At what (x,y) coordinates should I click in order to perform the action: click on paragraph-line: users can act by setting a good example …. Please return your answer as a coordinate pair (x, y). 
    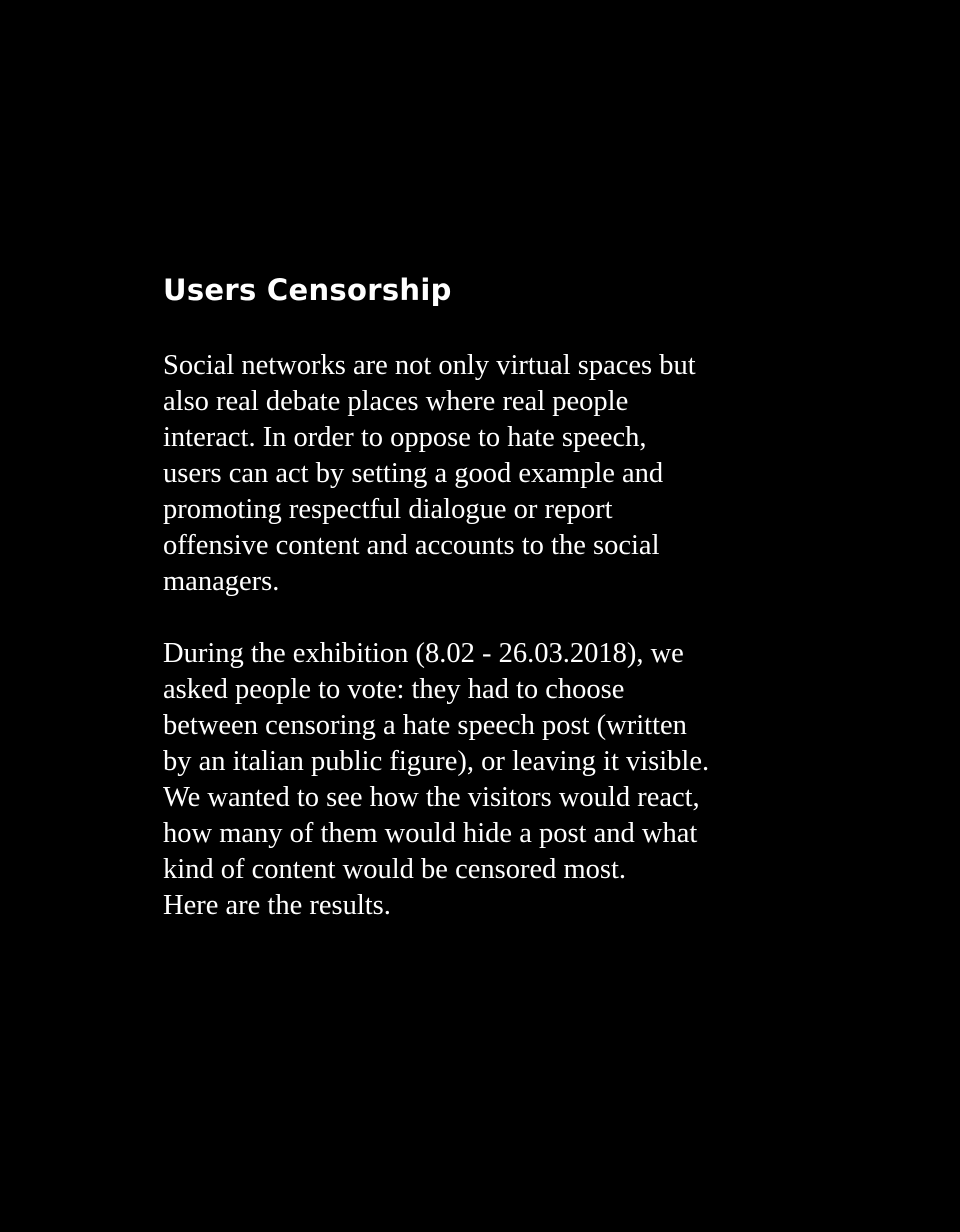
    Looking at the image, I should click on (413, 473).